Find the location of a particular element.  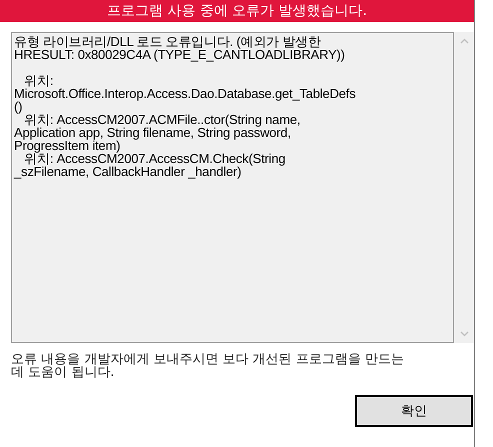

scrollbar is located at coordinates (464, 187).